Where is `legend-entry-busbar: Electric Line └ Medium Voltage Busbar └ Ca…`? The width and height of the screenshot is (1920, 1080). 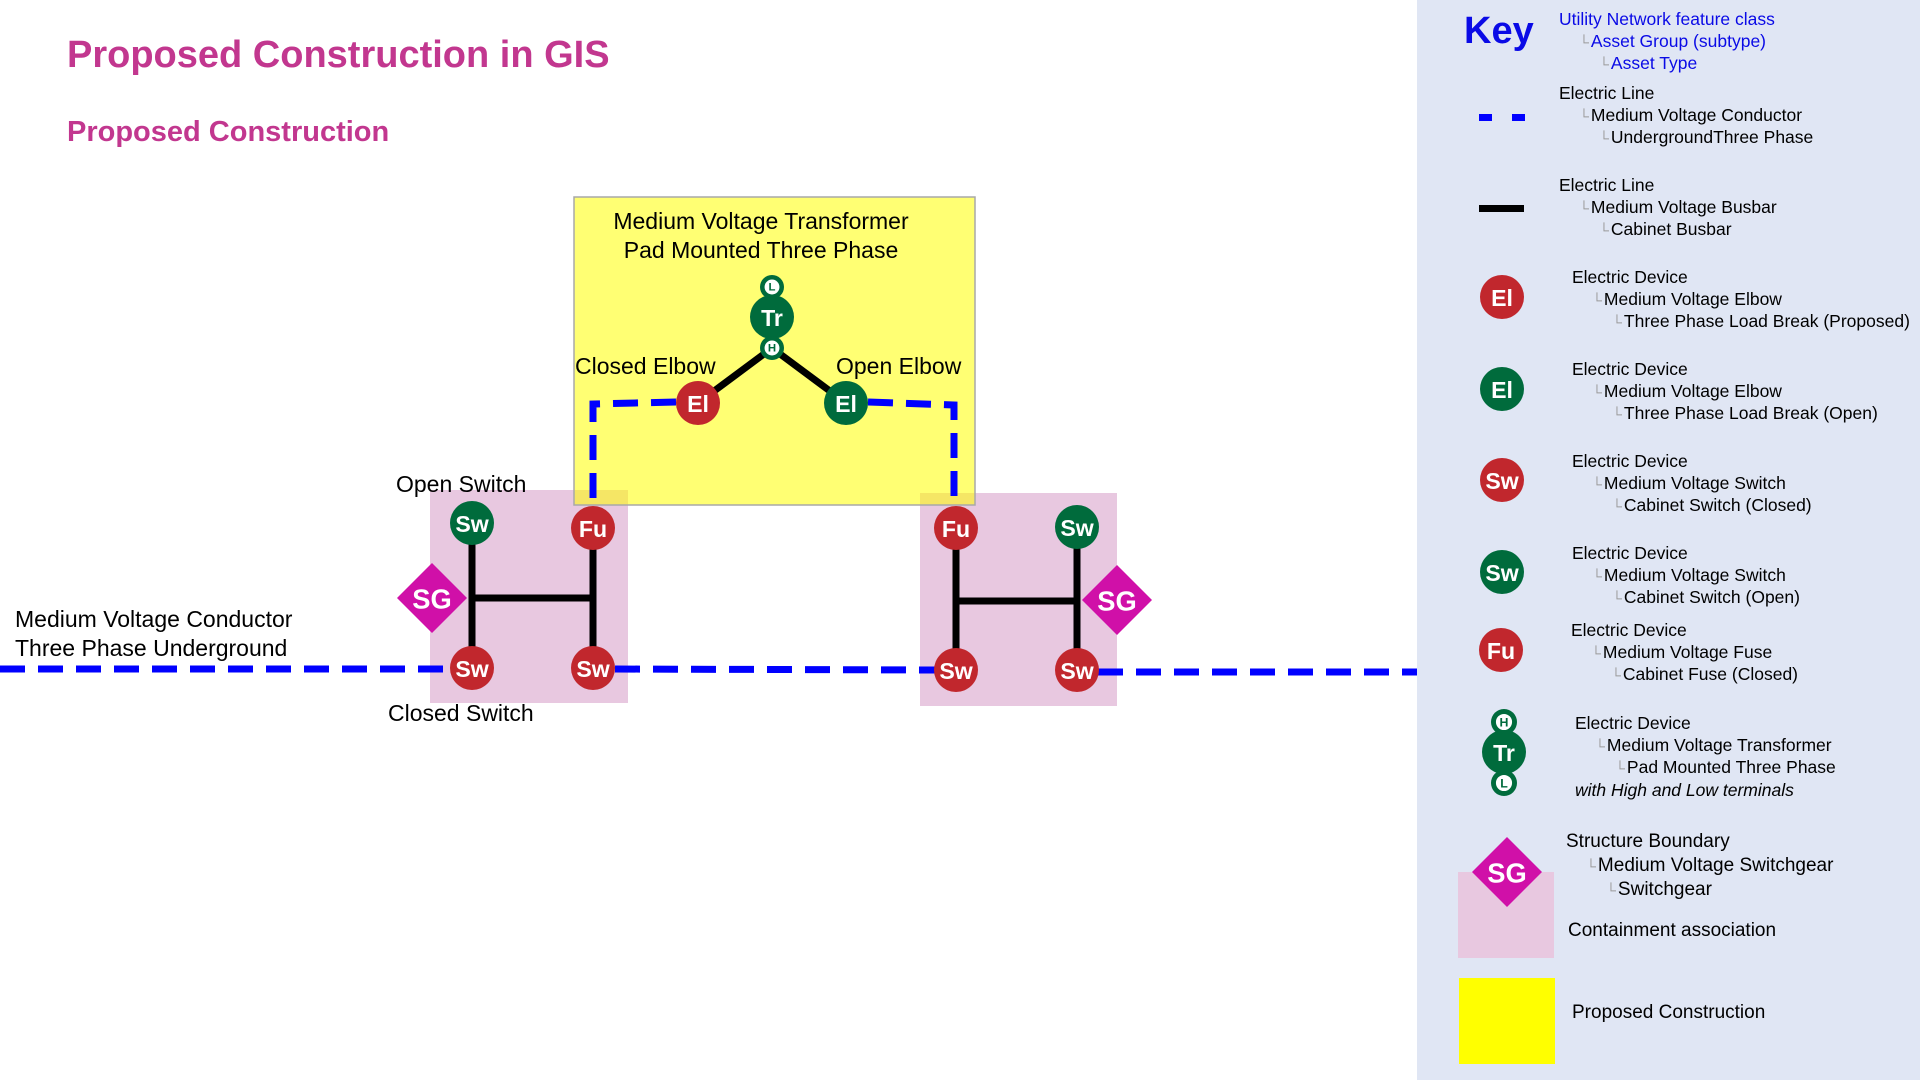 legend-entry-busbar: Electric Line └ Medium Voltage Busbar └ Ca… is located at coordinates (1668, 208).